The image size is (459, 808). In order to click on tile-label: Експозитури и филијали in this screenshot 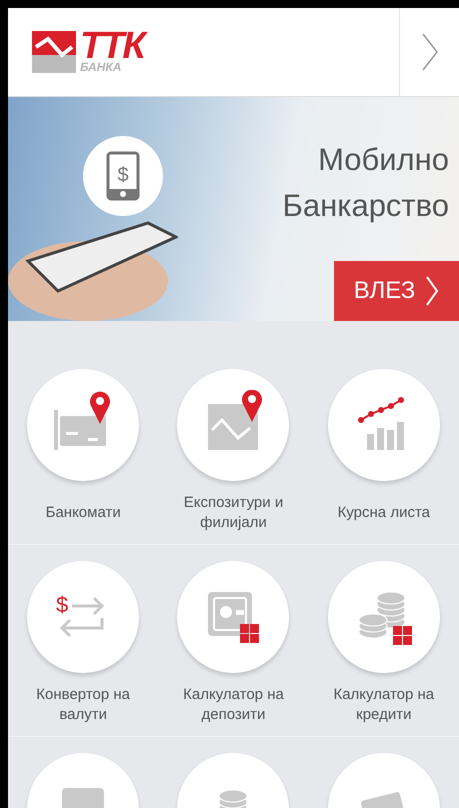, I will do `click(233, 513)`.